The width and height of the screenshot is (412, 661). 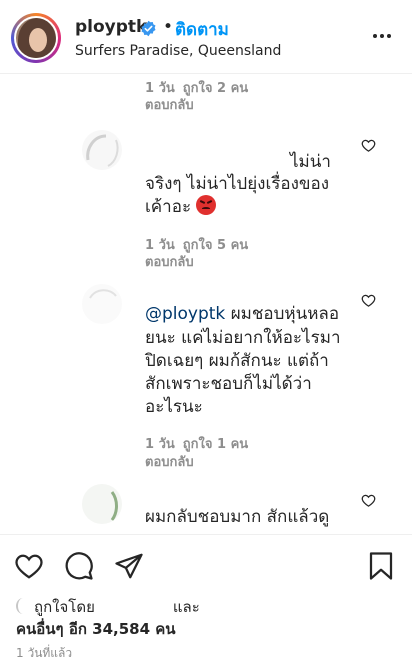 What do you see at coordinates (64, 607) in the screenshot?
I see `liked-by-prefix: ถูกใจโดย` at bounding box center [64, 607].